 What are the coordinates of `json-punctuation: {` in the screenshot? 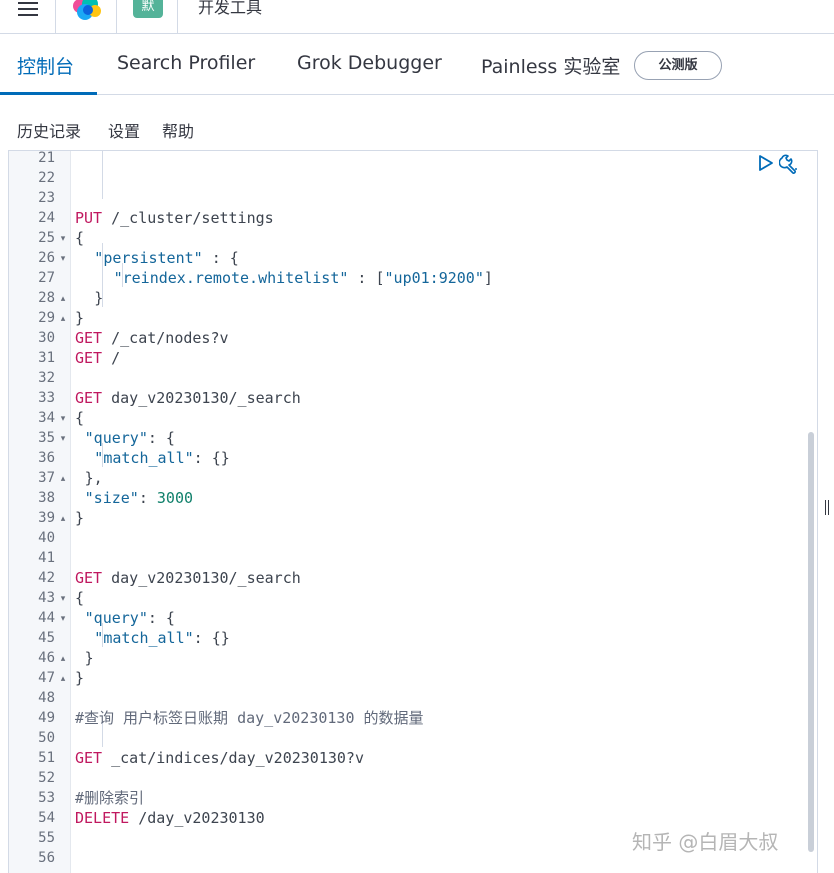 It's located at (80, 238).